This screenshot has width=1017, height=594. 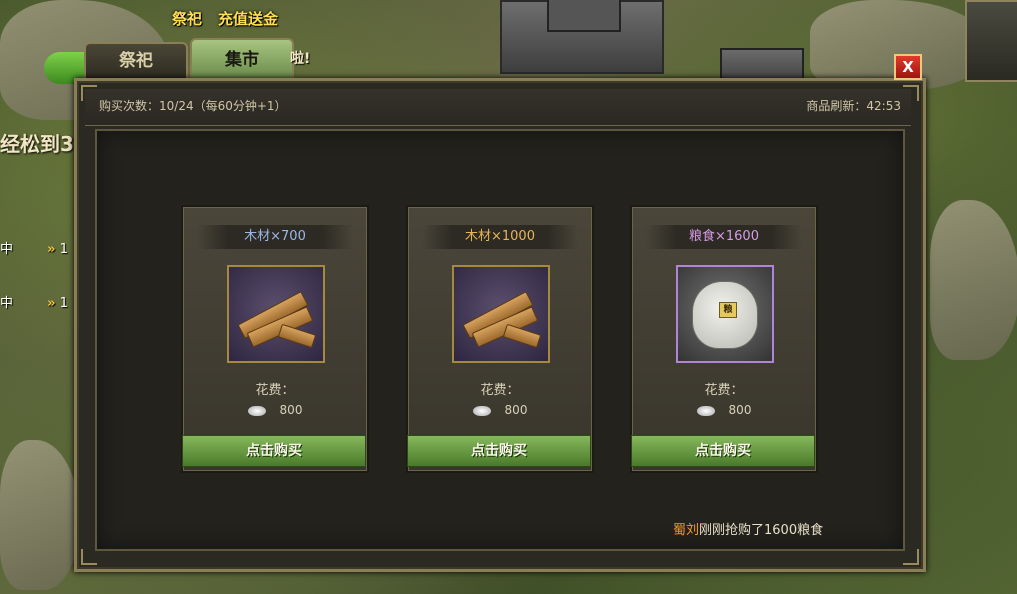 I want to click on close-button: X, so click(x=908, y=67).